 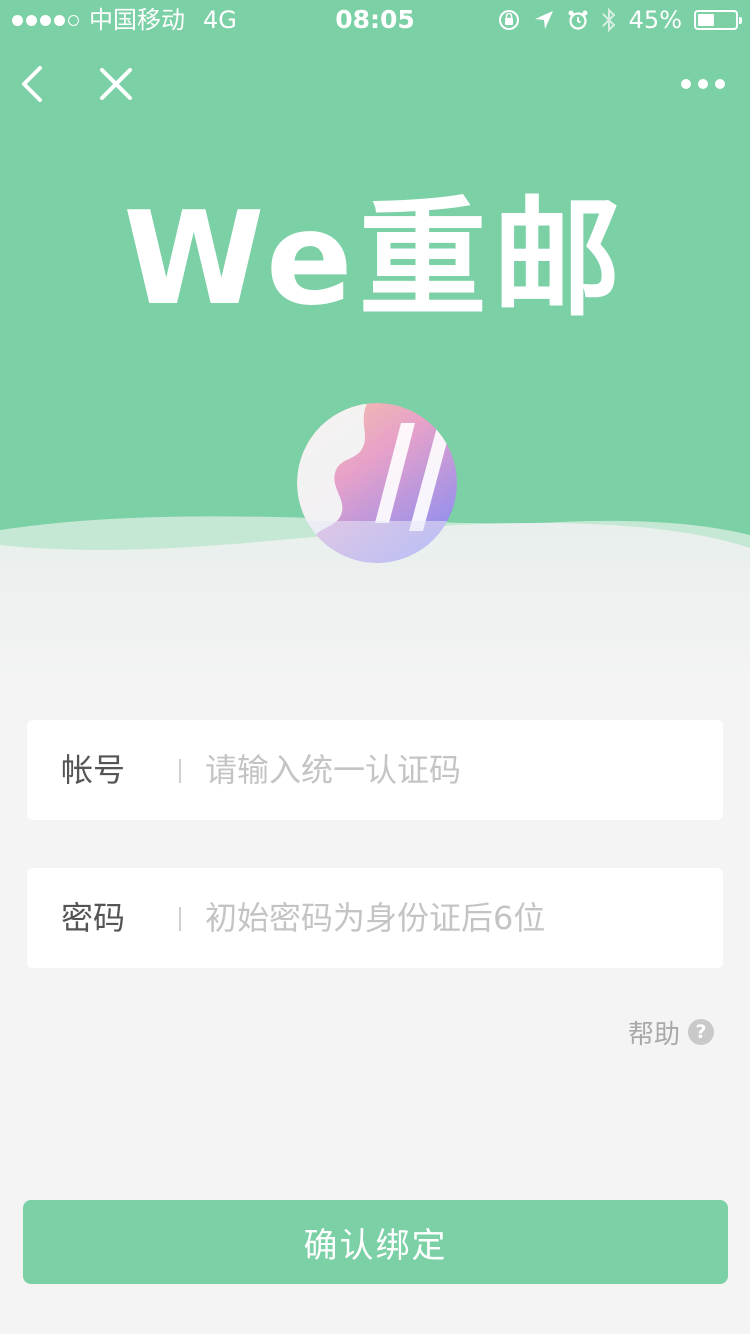 I want to click on chevron-left-icon, so click(x=32, y=84).